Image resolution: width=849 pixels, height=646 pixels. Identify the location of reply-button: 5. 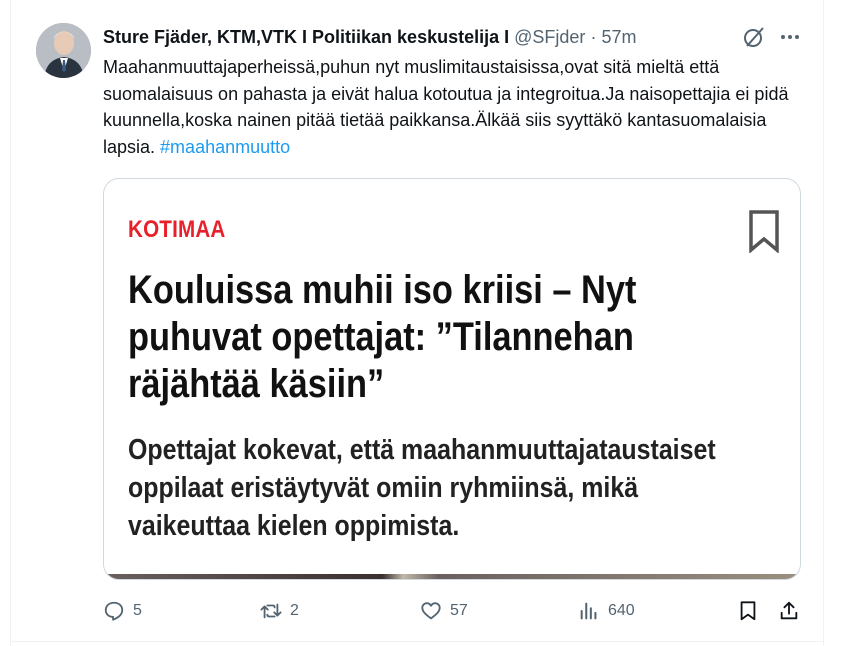
(122, 611).